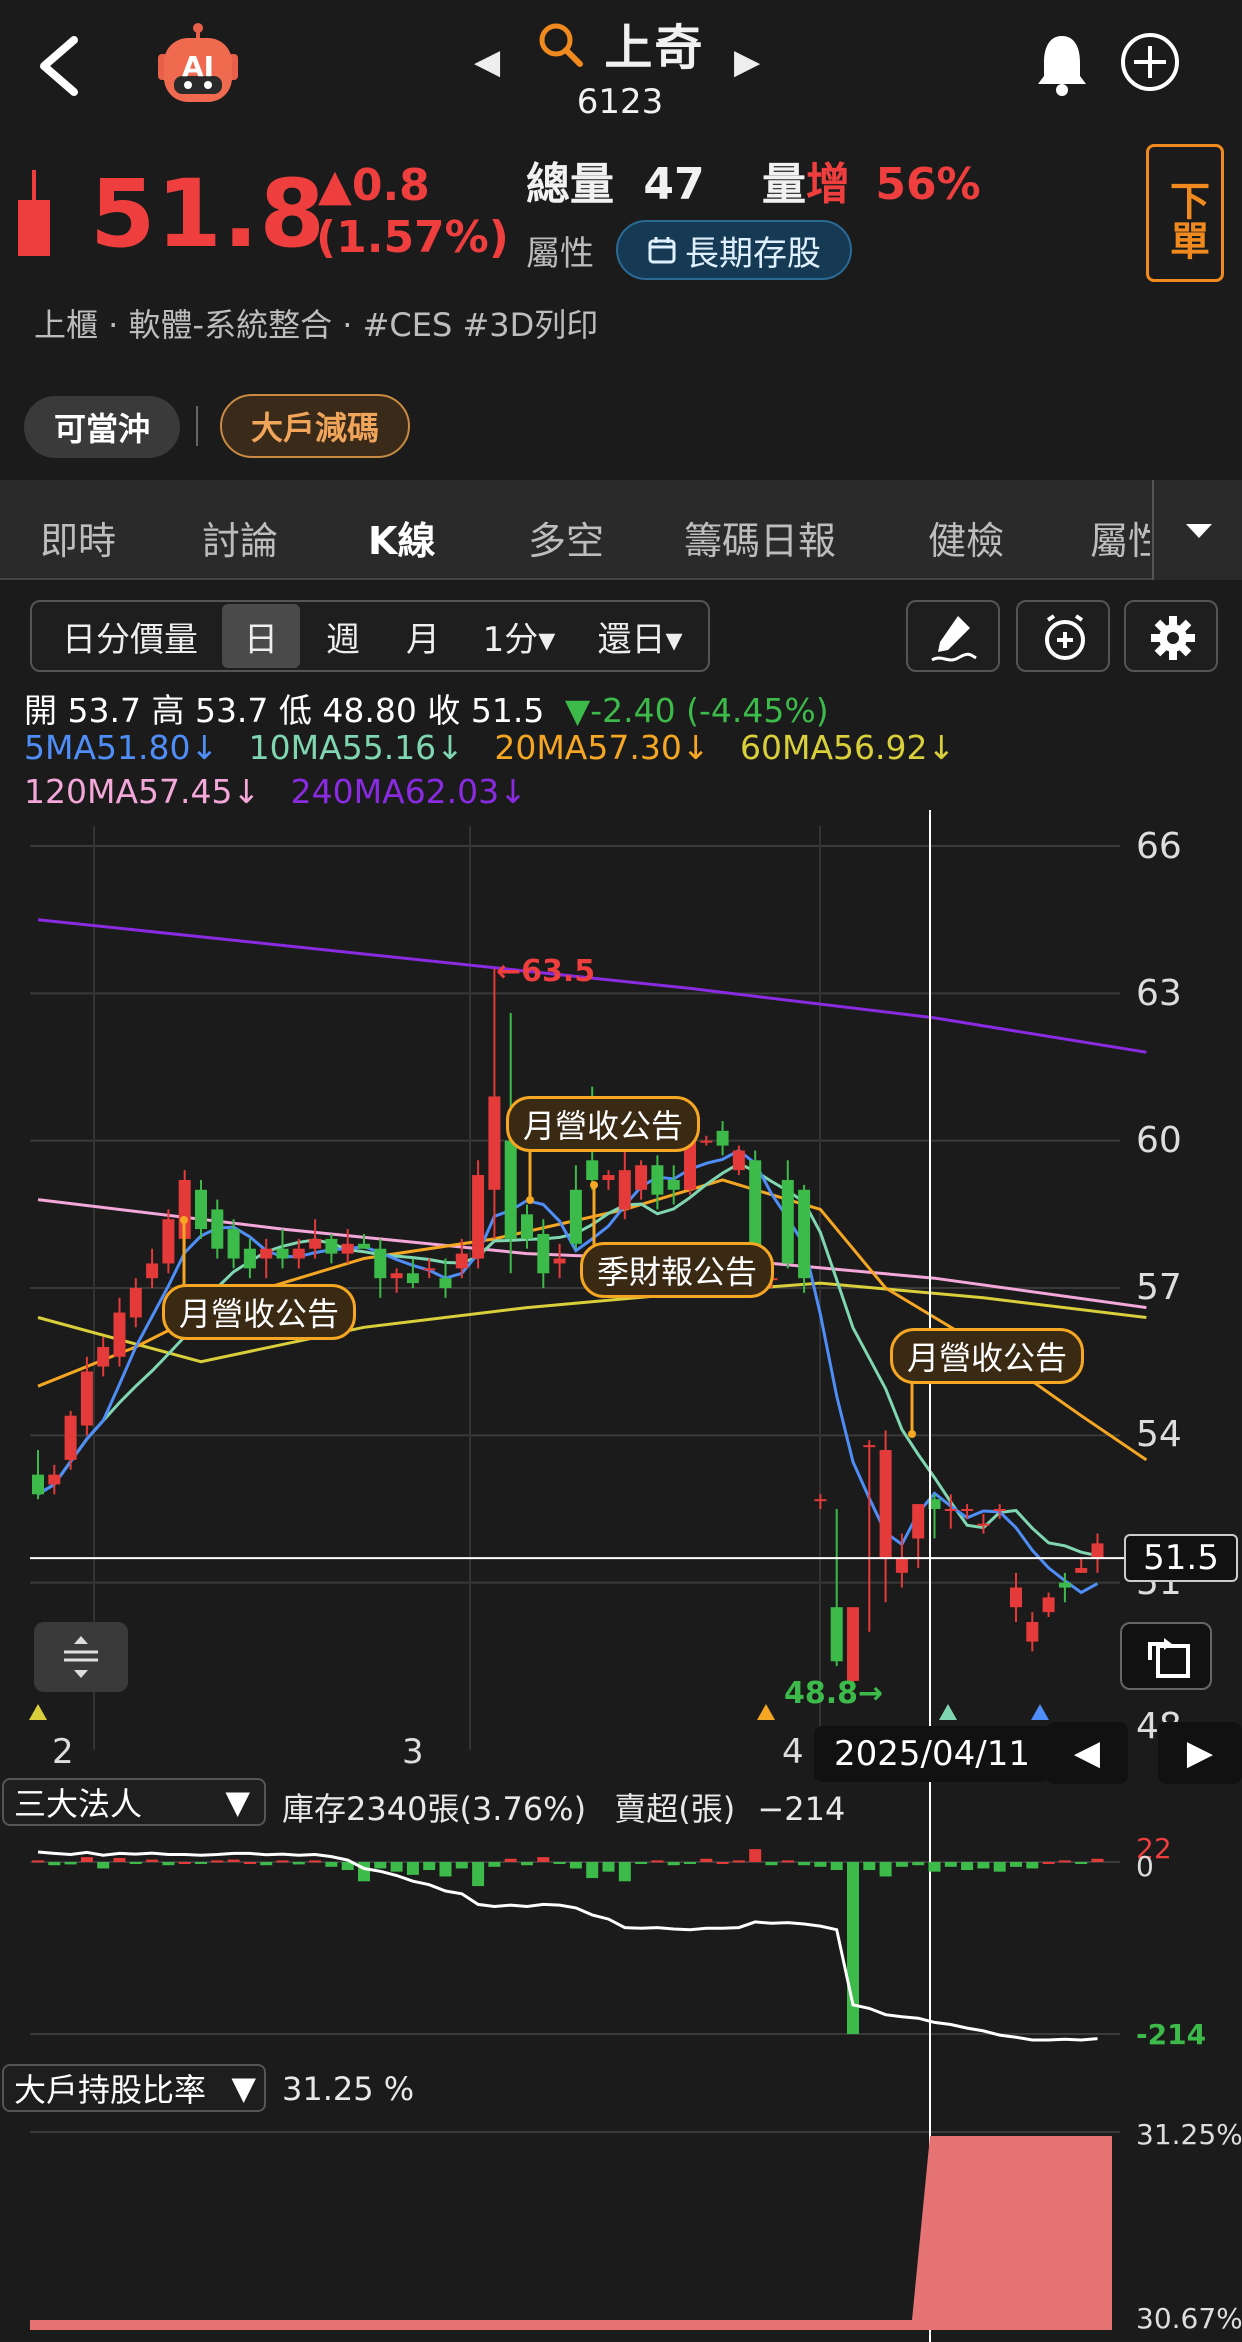 The image size is (1242, 2342). Describe the element at coordinates (1171, 636) in the screenshot. I see `settings-button` at that location.